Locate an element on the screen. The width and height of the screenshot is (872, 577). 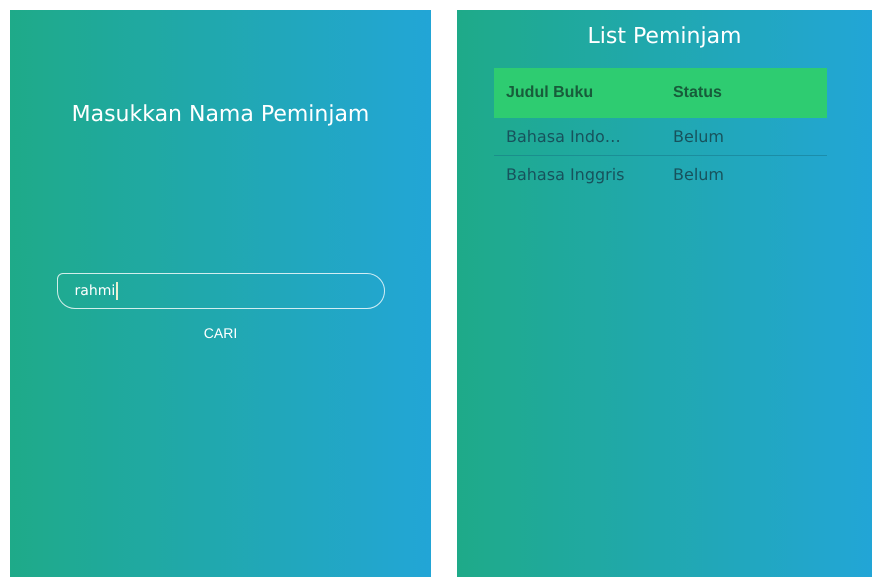
name-field: rahmi is located at coordinates (220, 291).